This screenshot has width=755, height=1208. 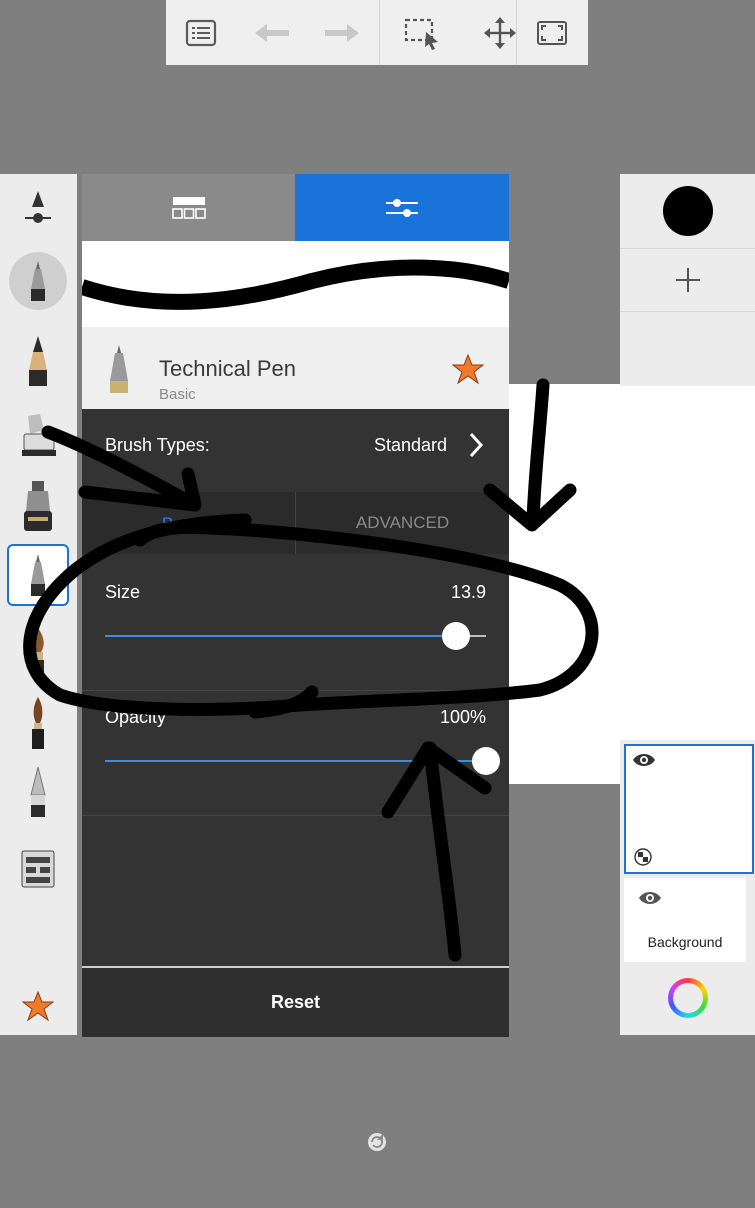 I want to click on brush-palette, so click(x=38, y=604).